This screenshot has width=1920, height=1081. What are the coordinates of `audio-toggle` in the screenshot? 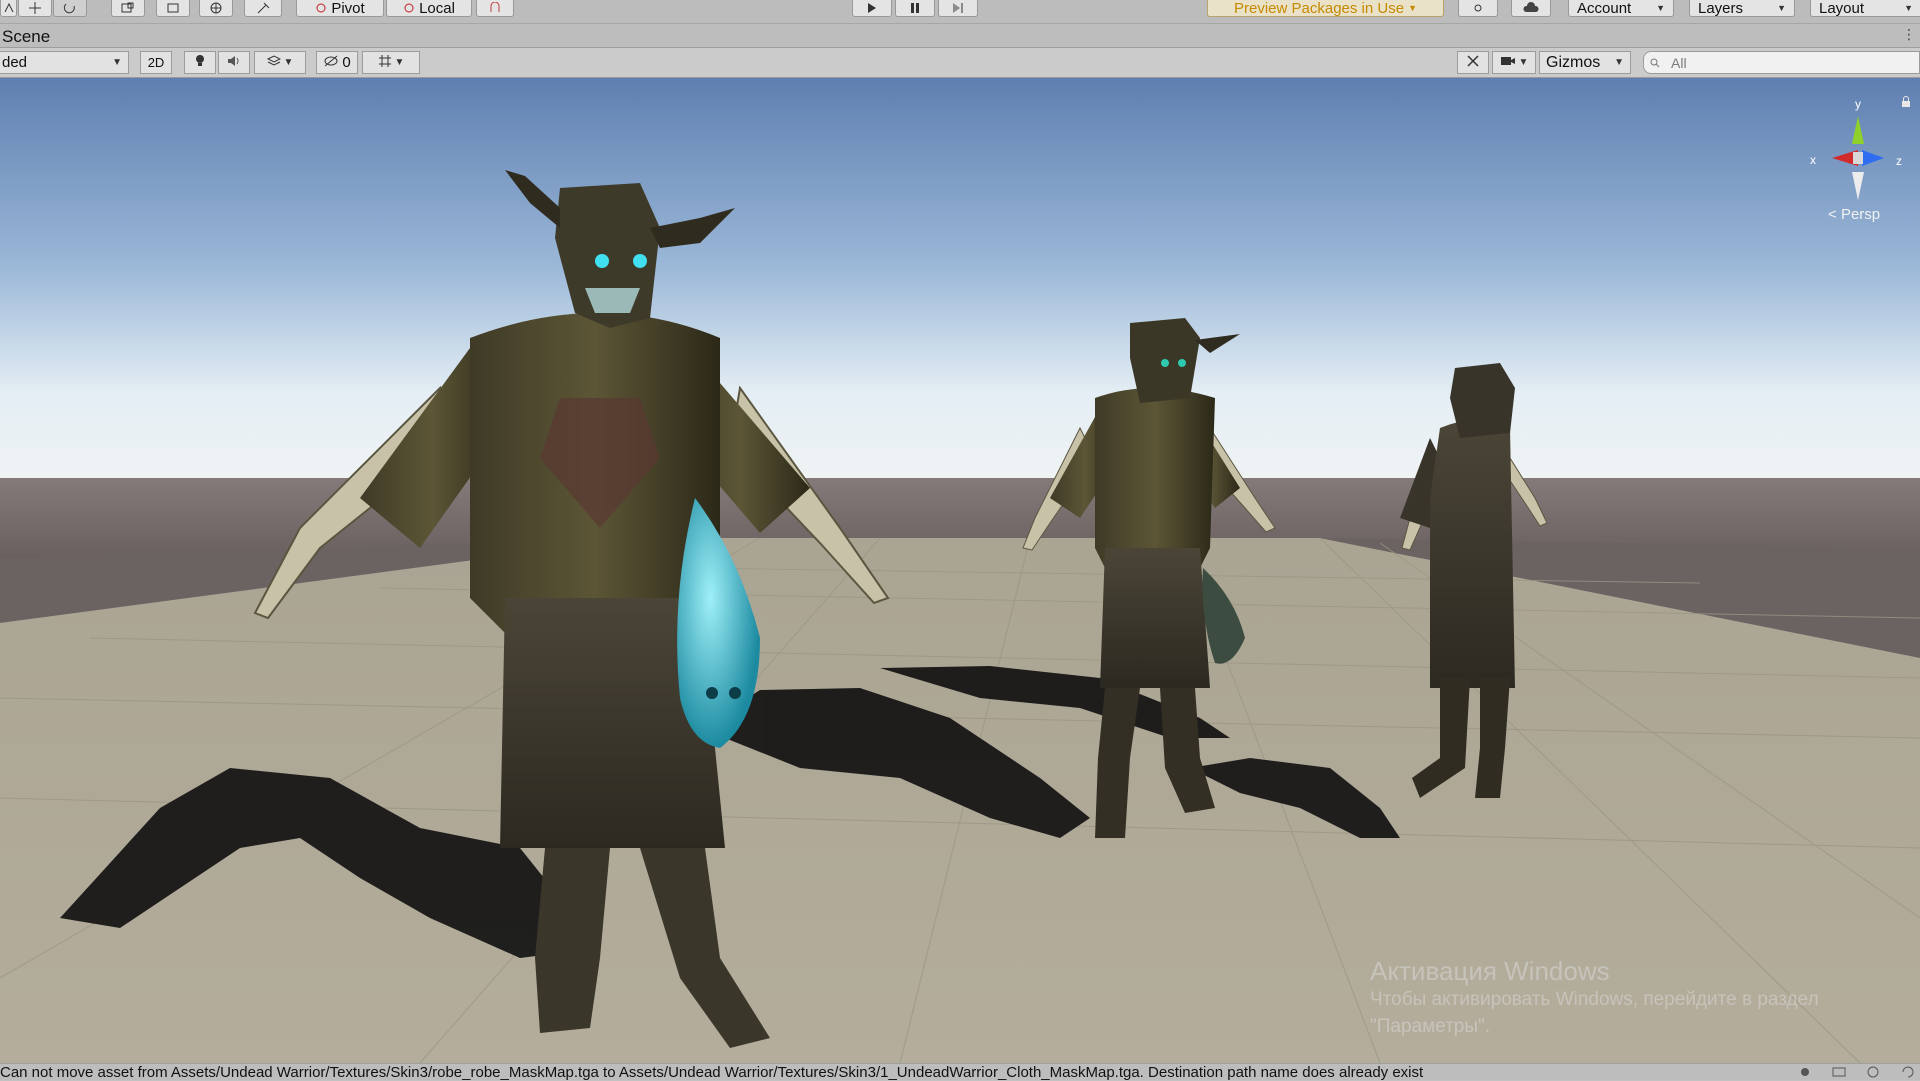 It's located at (234, 62).